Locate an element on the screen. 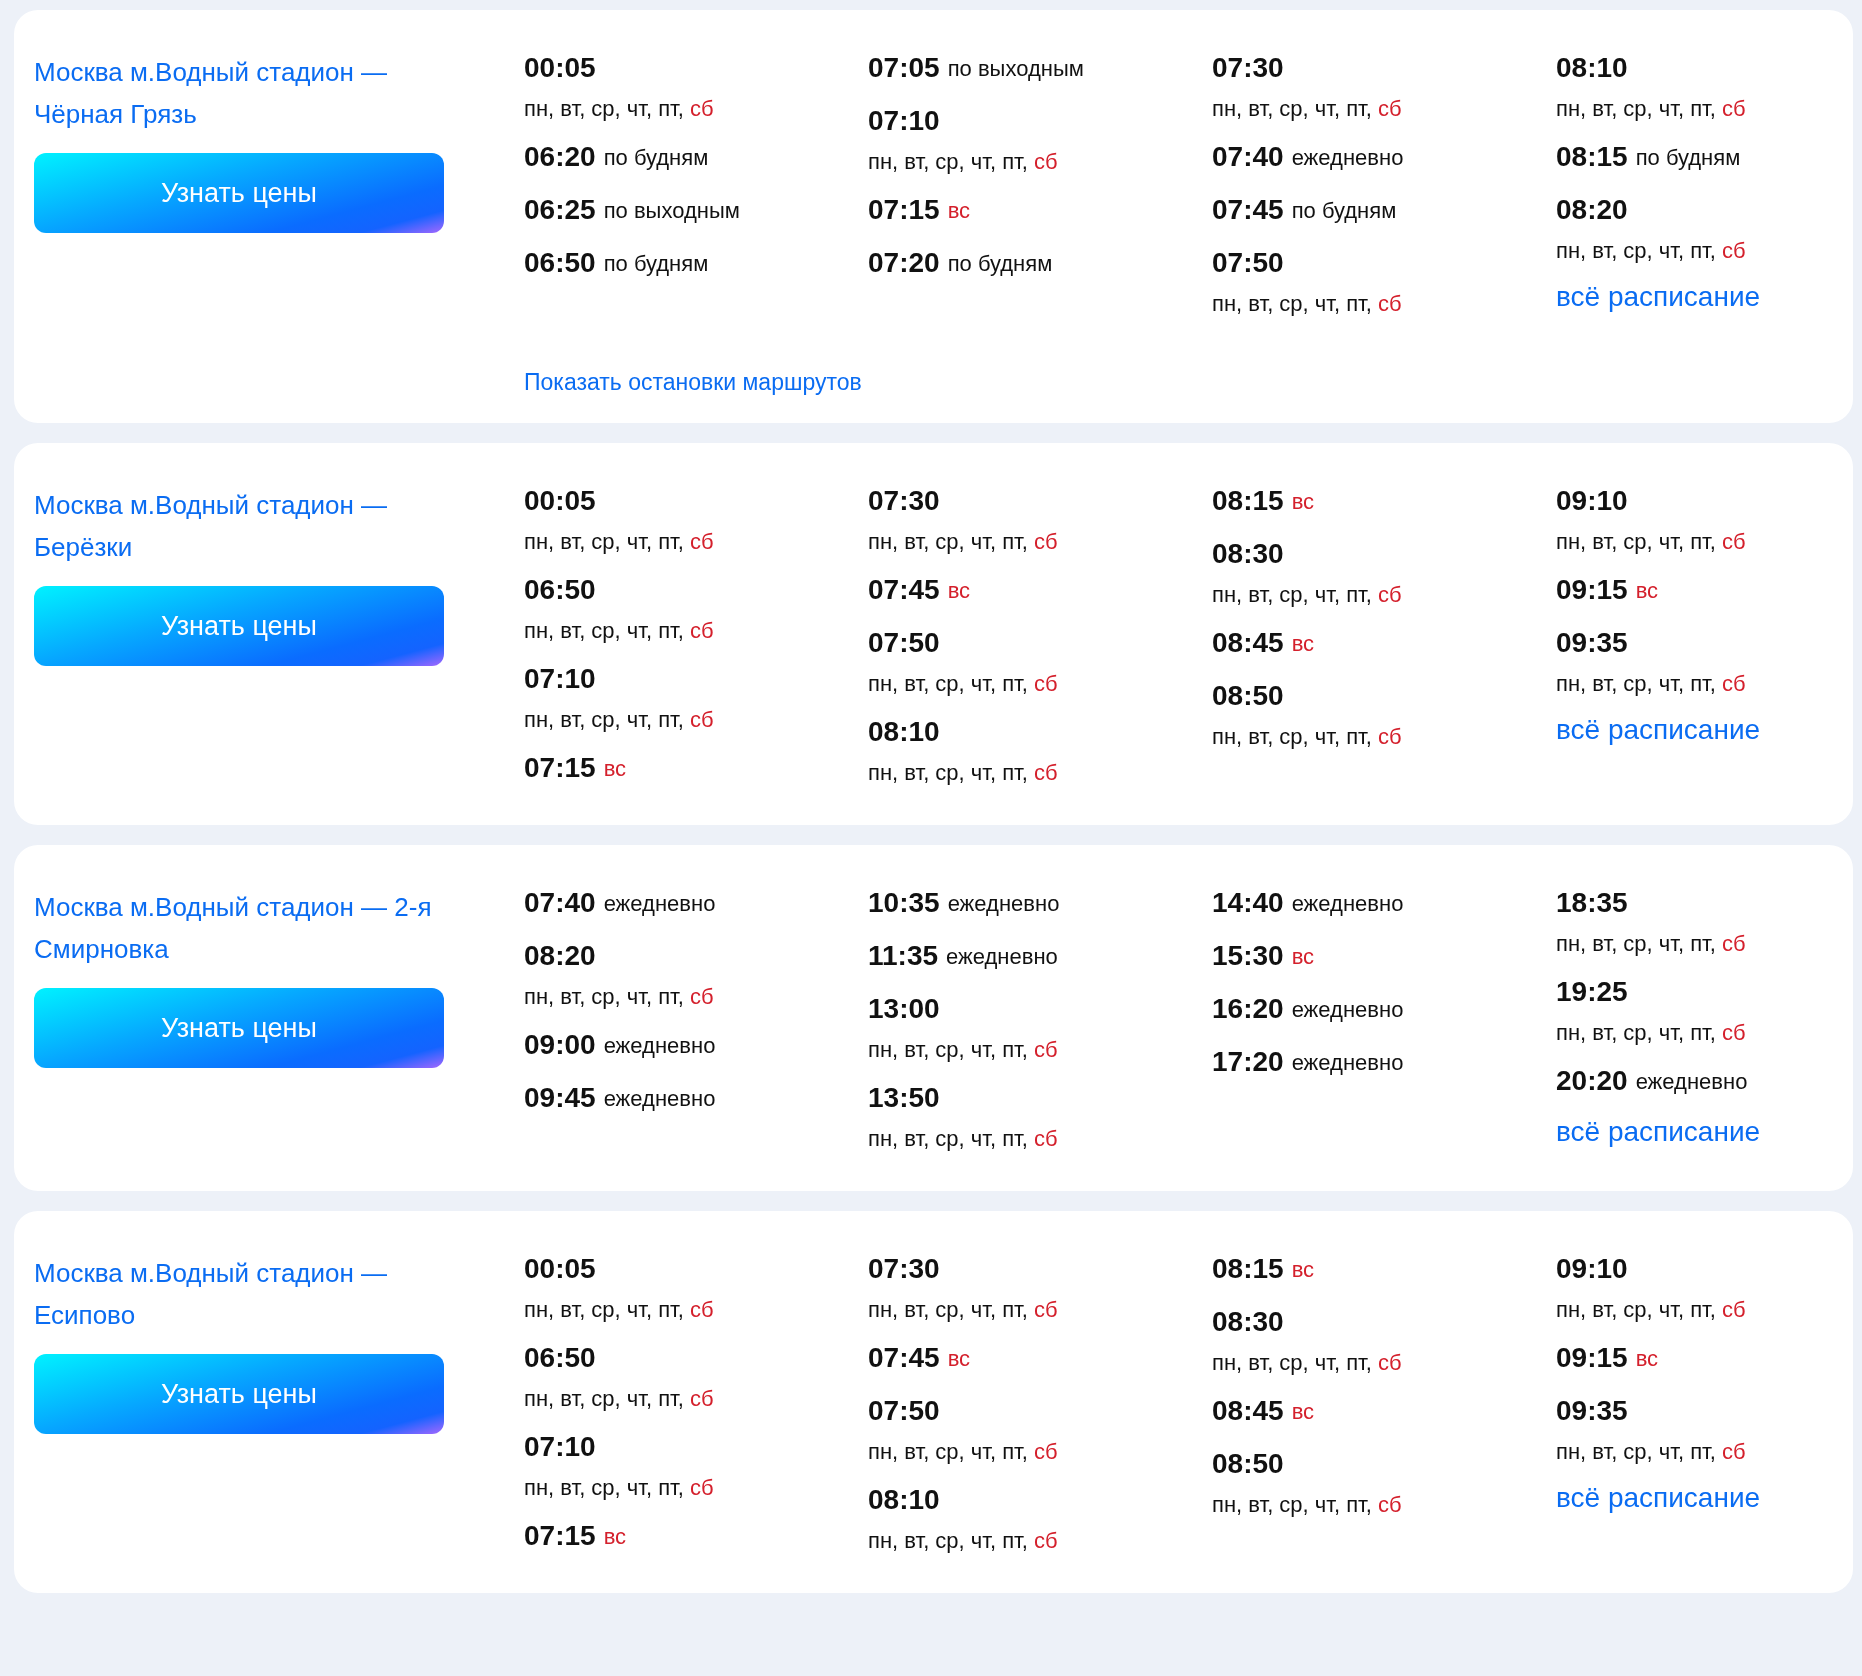 The width and height of the screenshot is (1862, 1676). departure-time: 06:20 is located at coordinates (560, 157).